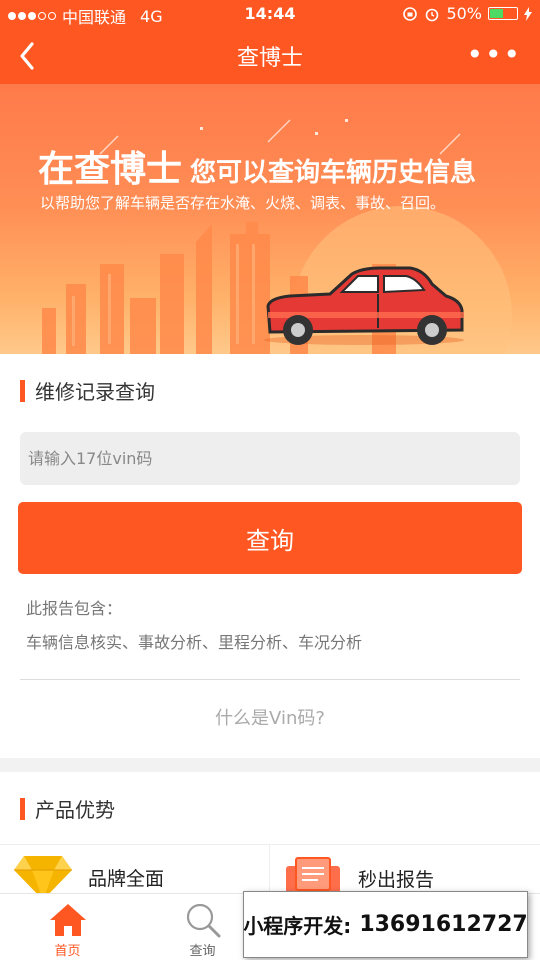 This screenshot has width=540, height=960. What do you see at coordinates (432, 14) in the screenshot?
I see `alarm-icon` at bounding box center [432, 14].